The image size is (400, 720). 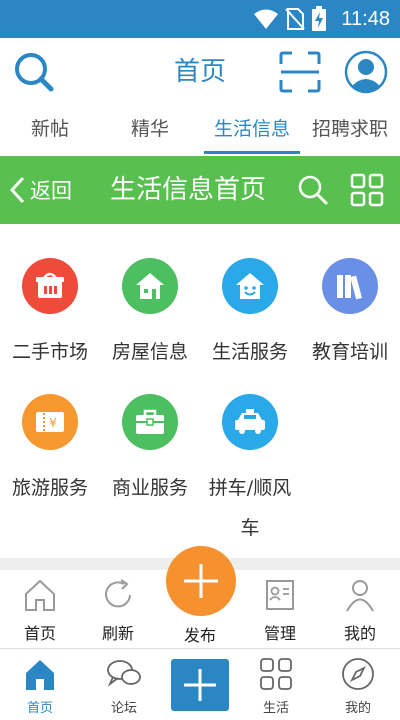 What do you see at coordinates (123, 708) in the screenshot?
I see `nav-forum-label: 论坛` at bounding box center [123, 708].